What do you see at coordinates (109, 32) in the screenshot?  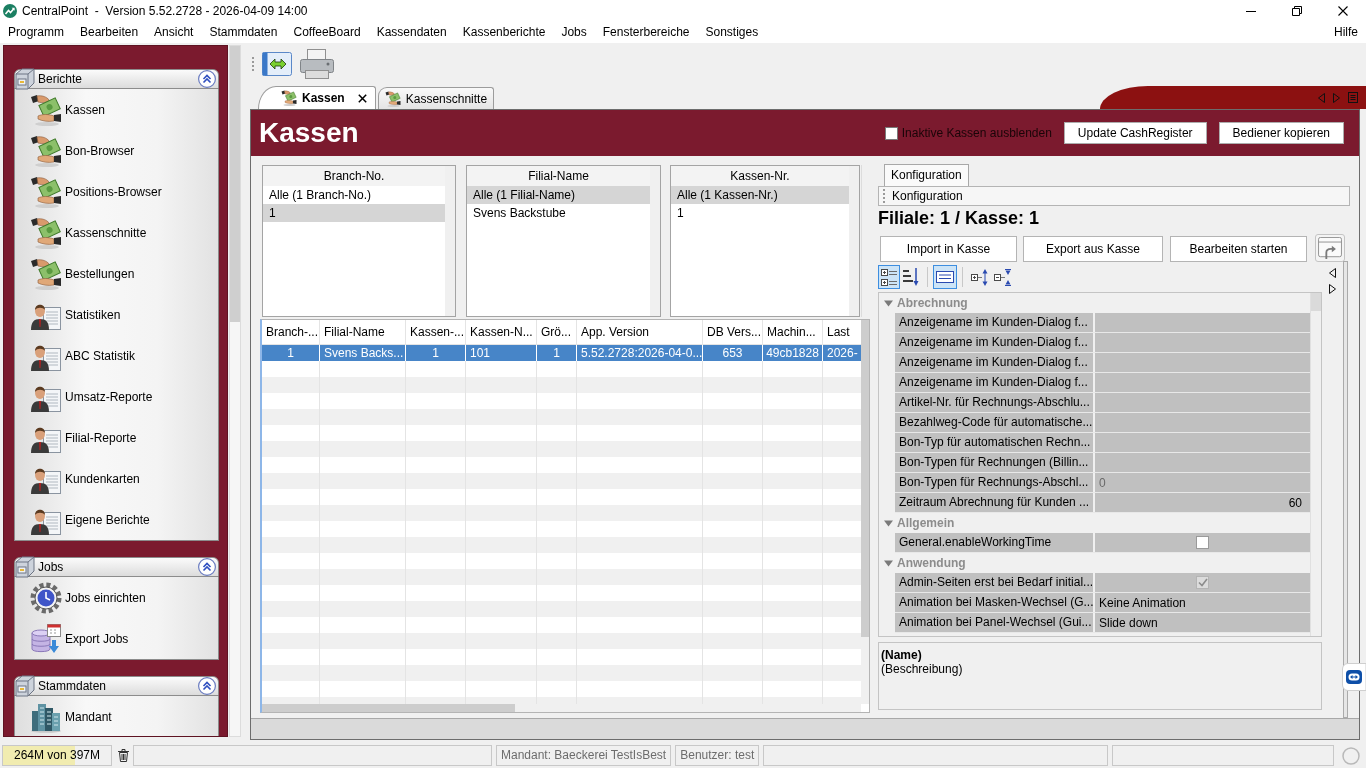 I see `menu-item: Bearbeiten` at bounding box center [109, 32].